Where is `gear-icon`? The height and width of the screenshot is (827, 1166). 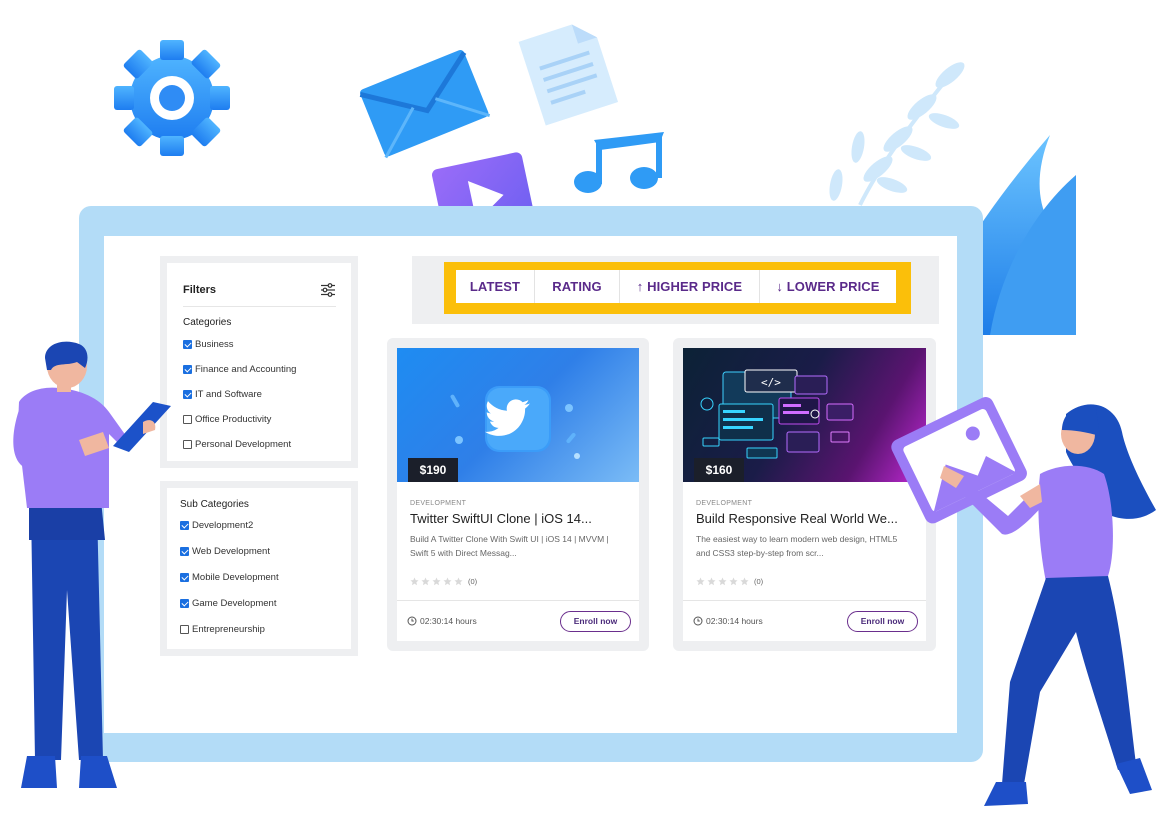
gear-icon is located at coordinates (172, 98).